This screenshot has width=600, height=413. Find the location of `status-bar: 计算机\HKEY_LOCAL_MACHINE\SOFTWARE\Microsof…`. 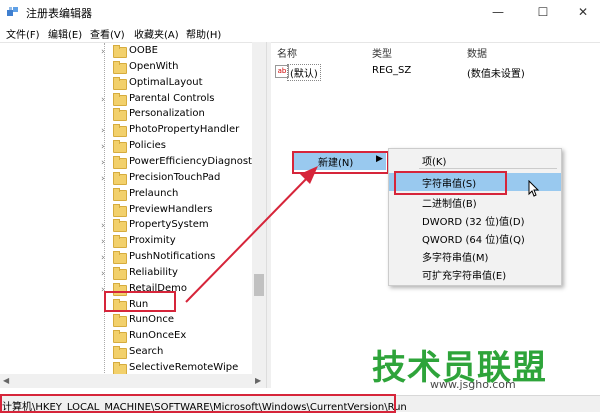

status-bar: 计算机\HKEY_LOCAL_MACHINE\SOFTWARE\Microsof… is located at coordinates (300, 404).